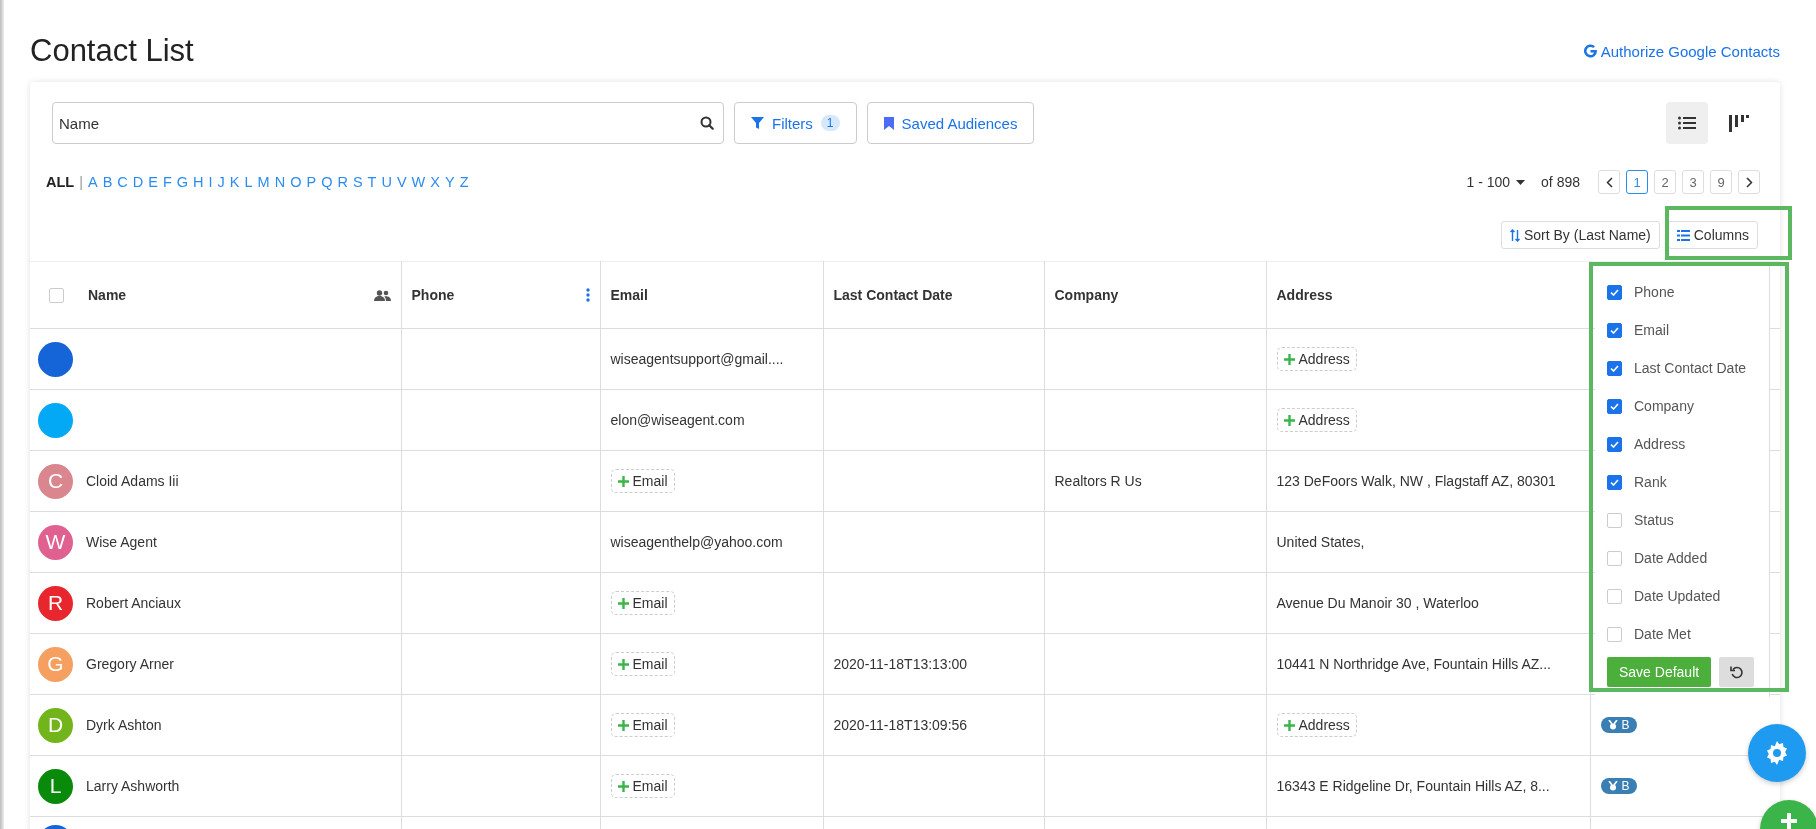 The height and width of the screenshot is (829, 1816). What do you see at coordinates (388, 123) in the screenshot?
I see `search-field: Name` at bounding box center [388, 123].